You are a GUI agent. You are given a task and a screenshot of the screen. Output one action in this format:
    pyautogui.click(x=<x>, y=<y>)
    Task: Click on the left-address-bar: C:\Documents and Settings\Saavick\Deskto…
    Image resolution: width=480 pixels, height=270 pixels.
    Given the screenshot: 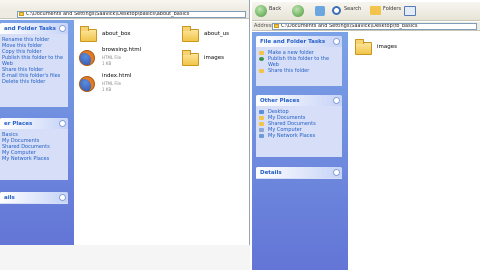 What is the action you would take?
    pyautogui.click(x=124, y=14)
    